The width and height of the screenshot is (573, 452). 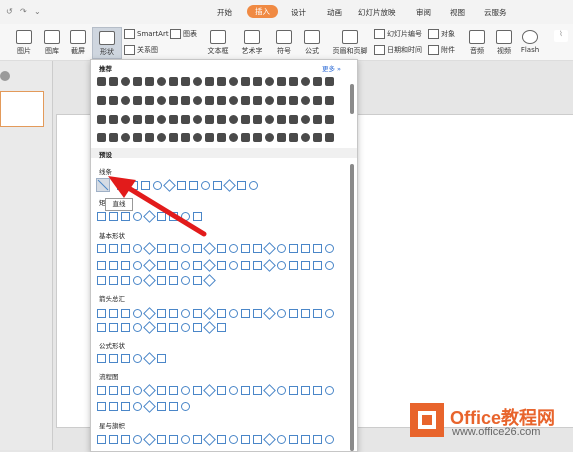 I want to click on section-formula-shapes: 公式形状, so click(x=112, y=346).